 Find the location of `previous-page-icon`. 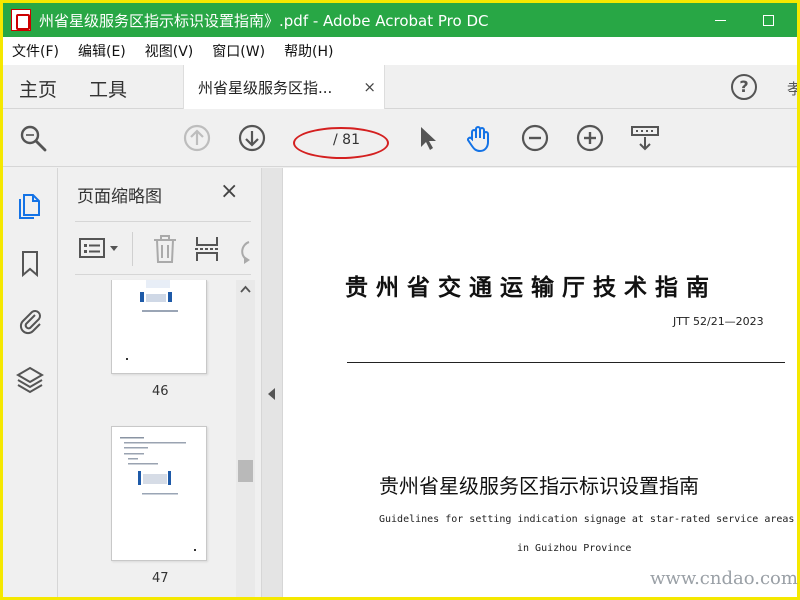

previous-page-icon is located at coordinates (197, 138).